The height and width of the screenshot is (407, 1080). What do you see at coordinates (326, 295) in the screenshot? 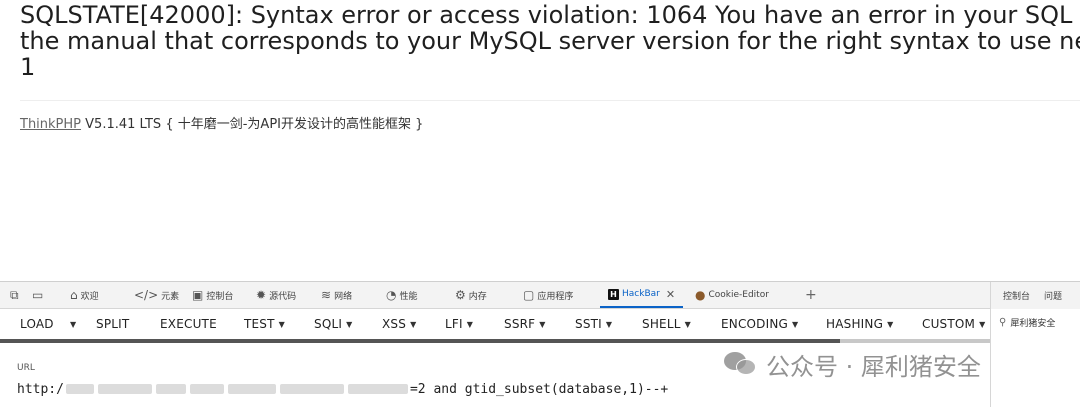
I see `wifi-icon: ≋` at bounding box center [326, 295].